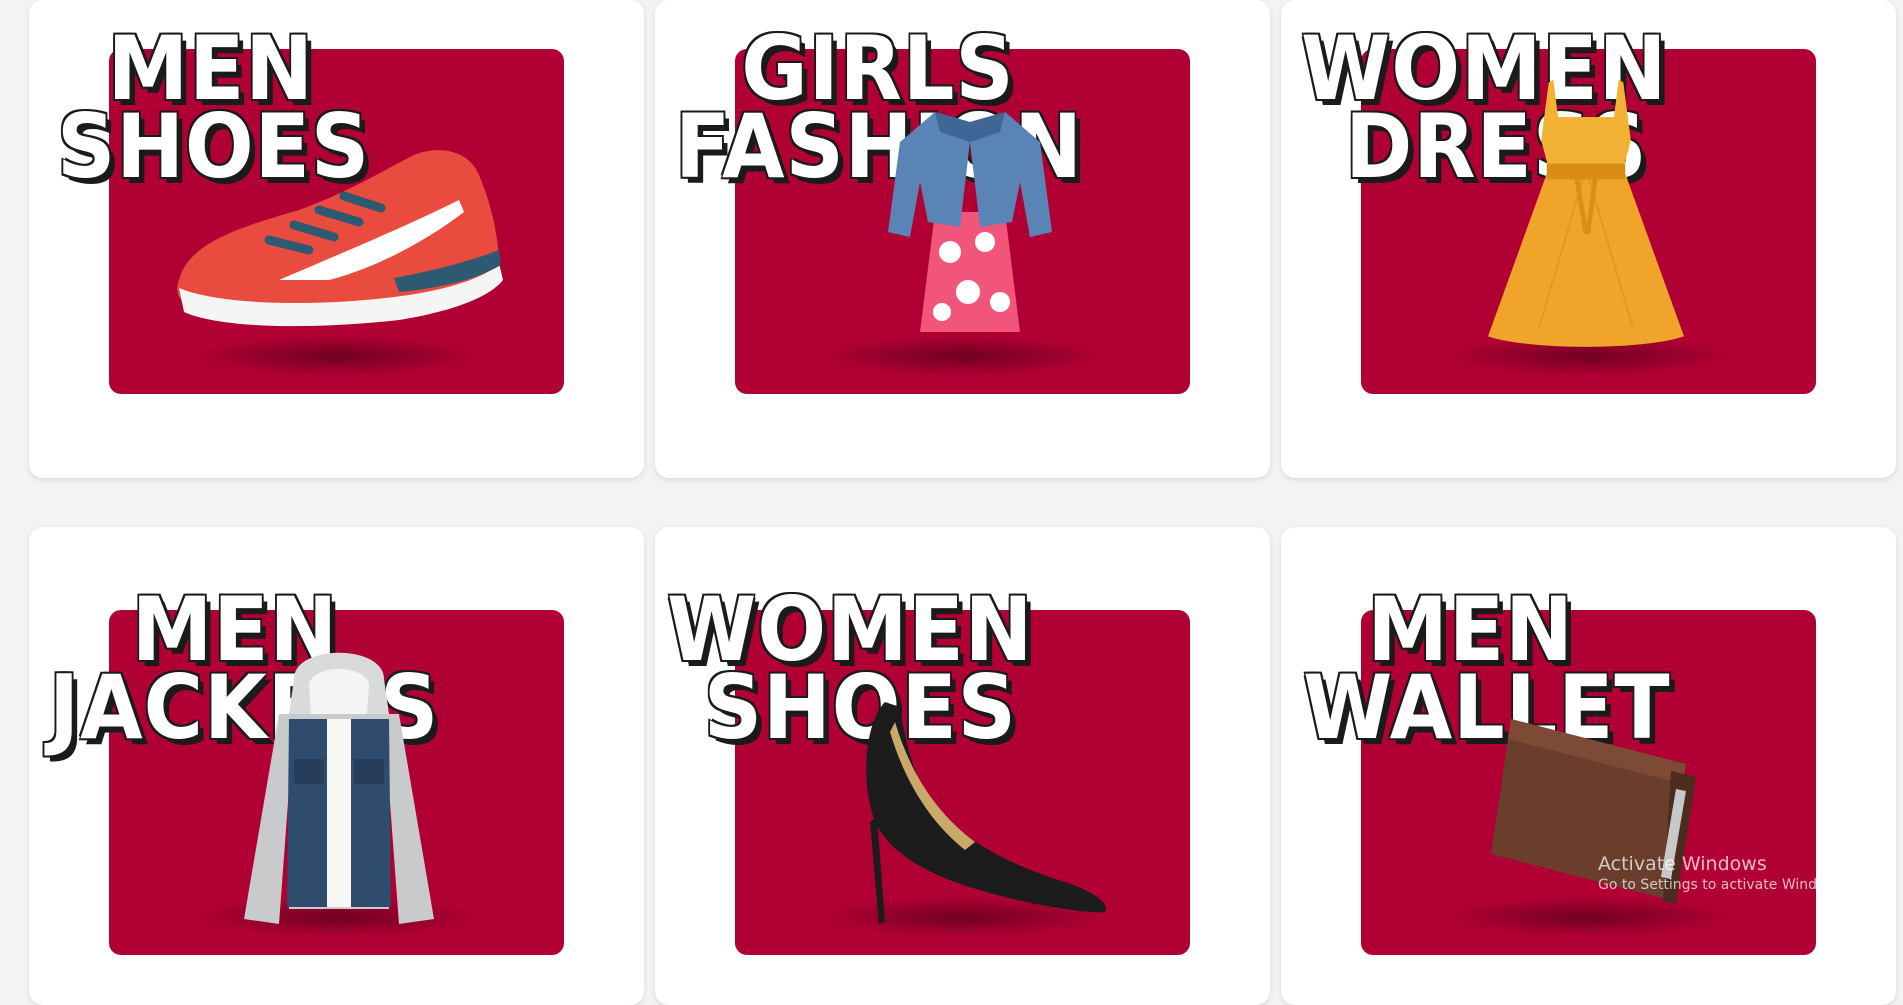 The width and height of the screenshot is (1903, 1005). I want to click on girls-outfit-icon, so click(970, 222).